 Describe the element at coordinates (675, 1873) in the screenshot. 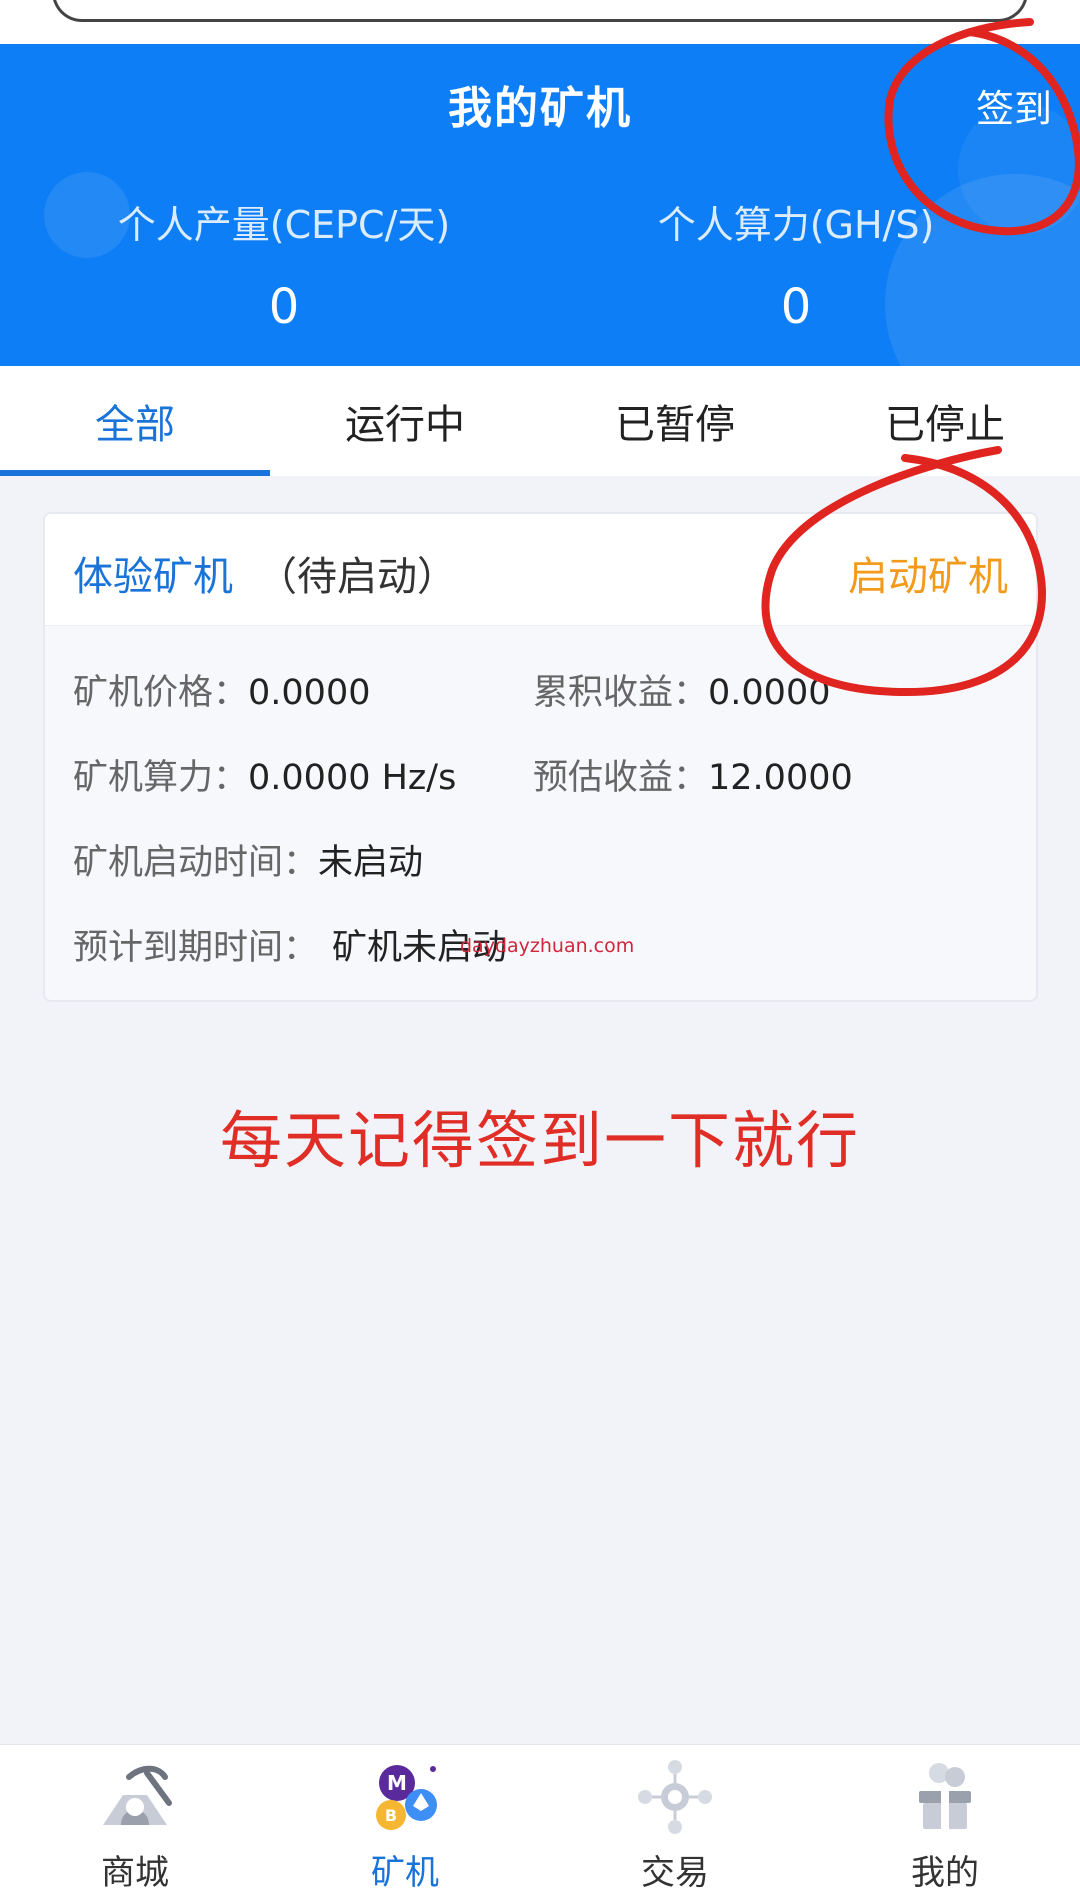

I see `nav-label: 交易` at that location.